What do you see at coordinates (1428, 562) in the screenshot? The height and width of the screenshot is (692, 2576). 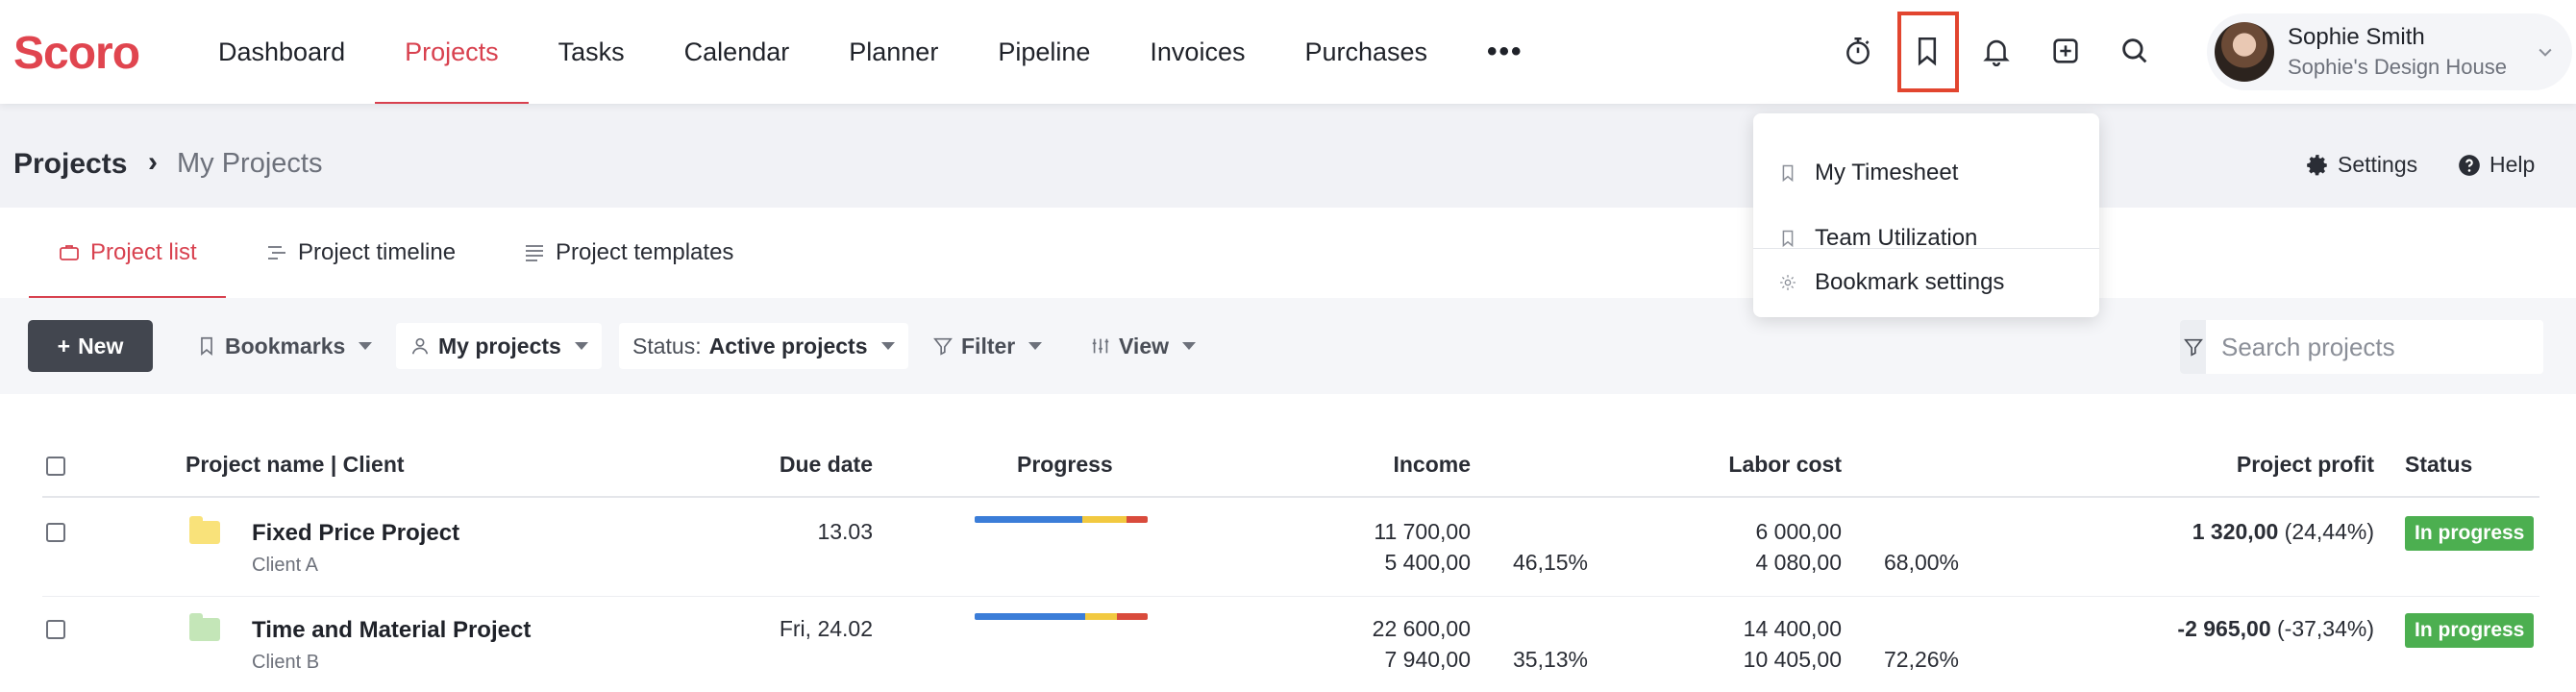 I see `income-actual: 5 400,00` at bounding box center [1428, 562].